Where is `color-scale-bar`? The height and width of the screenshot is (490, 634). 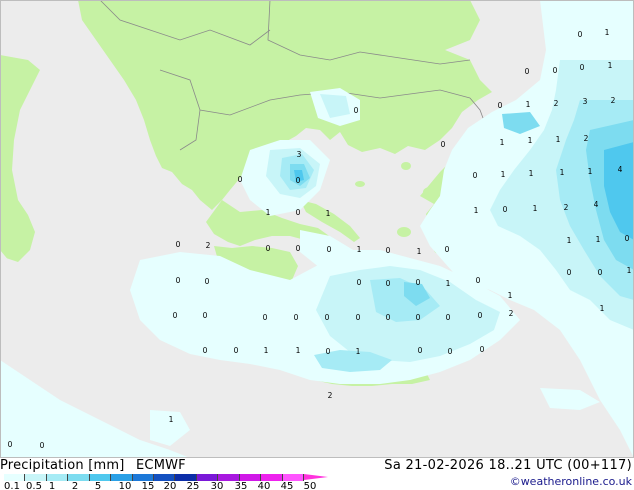 color-scale-bar is located at coordinates (168, 477).